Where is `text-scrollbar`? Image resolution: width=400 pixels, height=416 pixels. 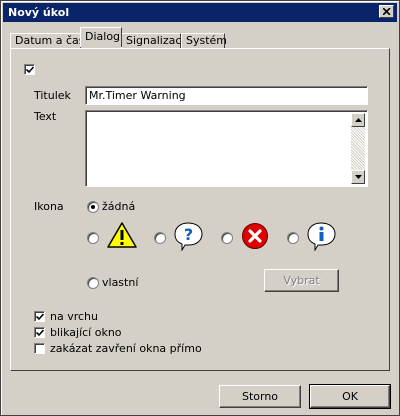
text-scrollbar is located at coordinates (358, 148).